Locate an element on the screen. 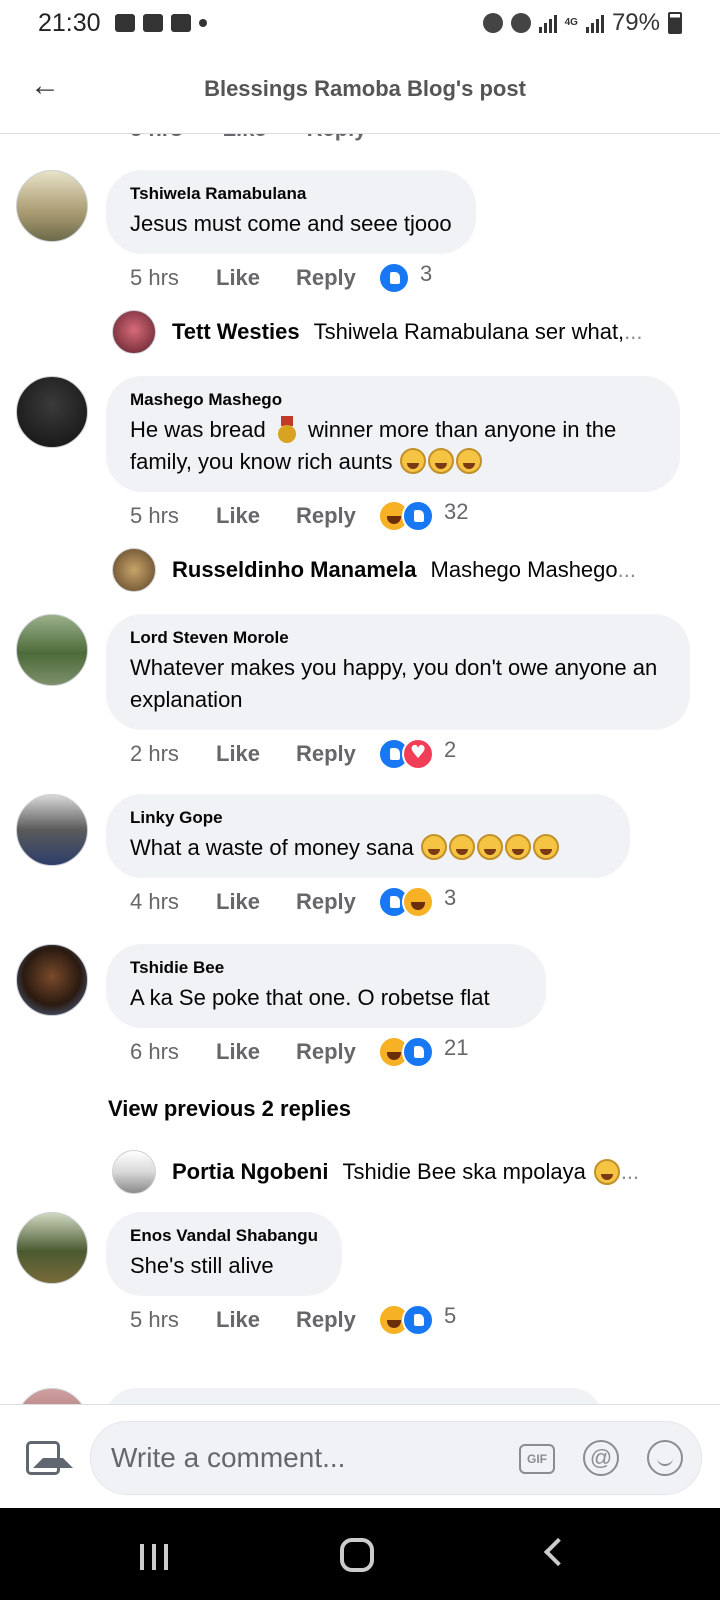 The height and width of the screenshot is (1600, 720). emoji-icon is located at coordinates (665, 1458).